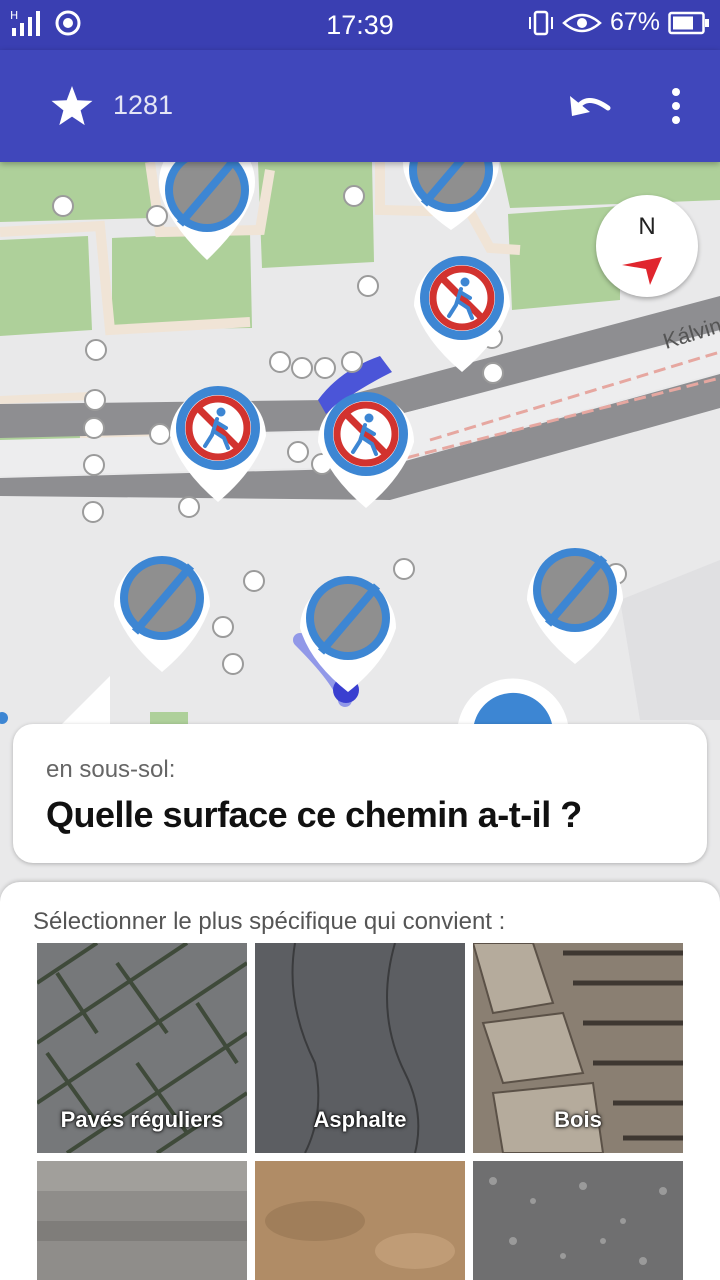 The image size is (720, 1280). What do you see at coordinates (647, 246) in the screenshot?
I see `compass-button: N` at bounding box center [647, 246].